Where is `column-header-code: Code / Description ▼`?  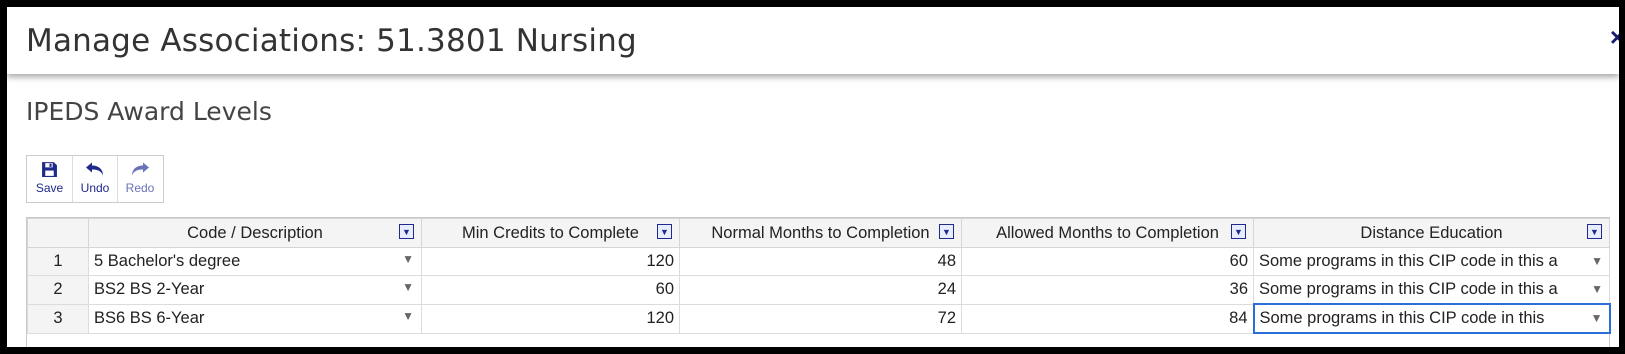 column-header-code: Code / Description ▼ is located at coordinates (255, 233).